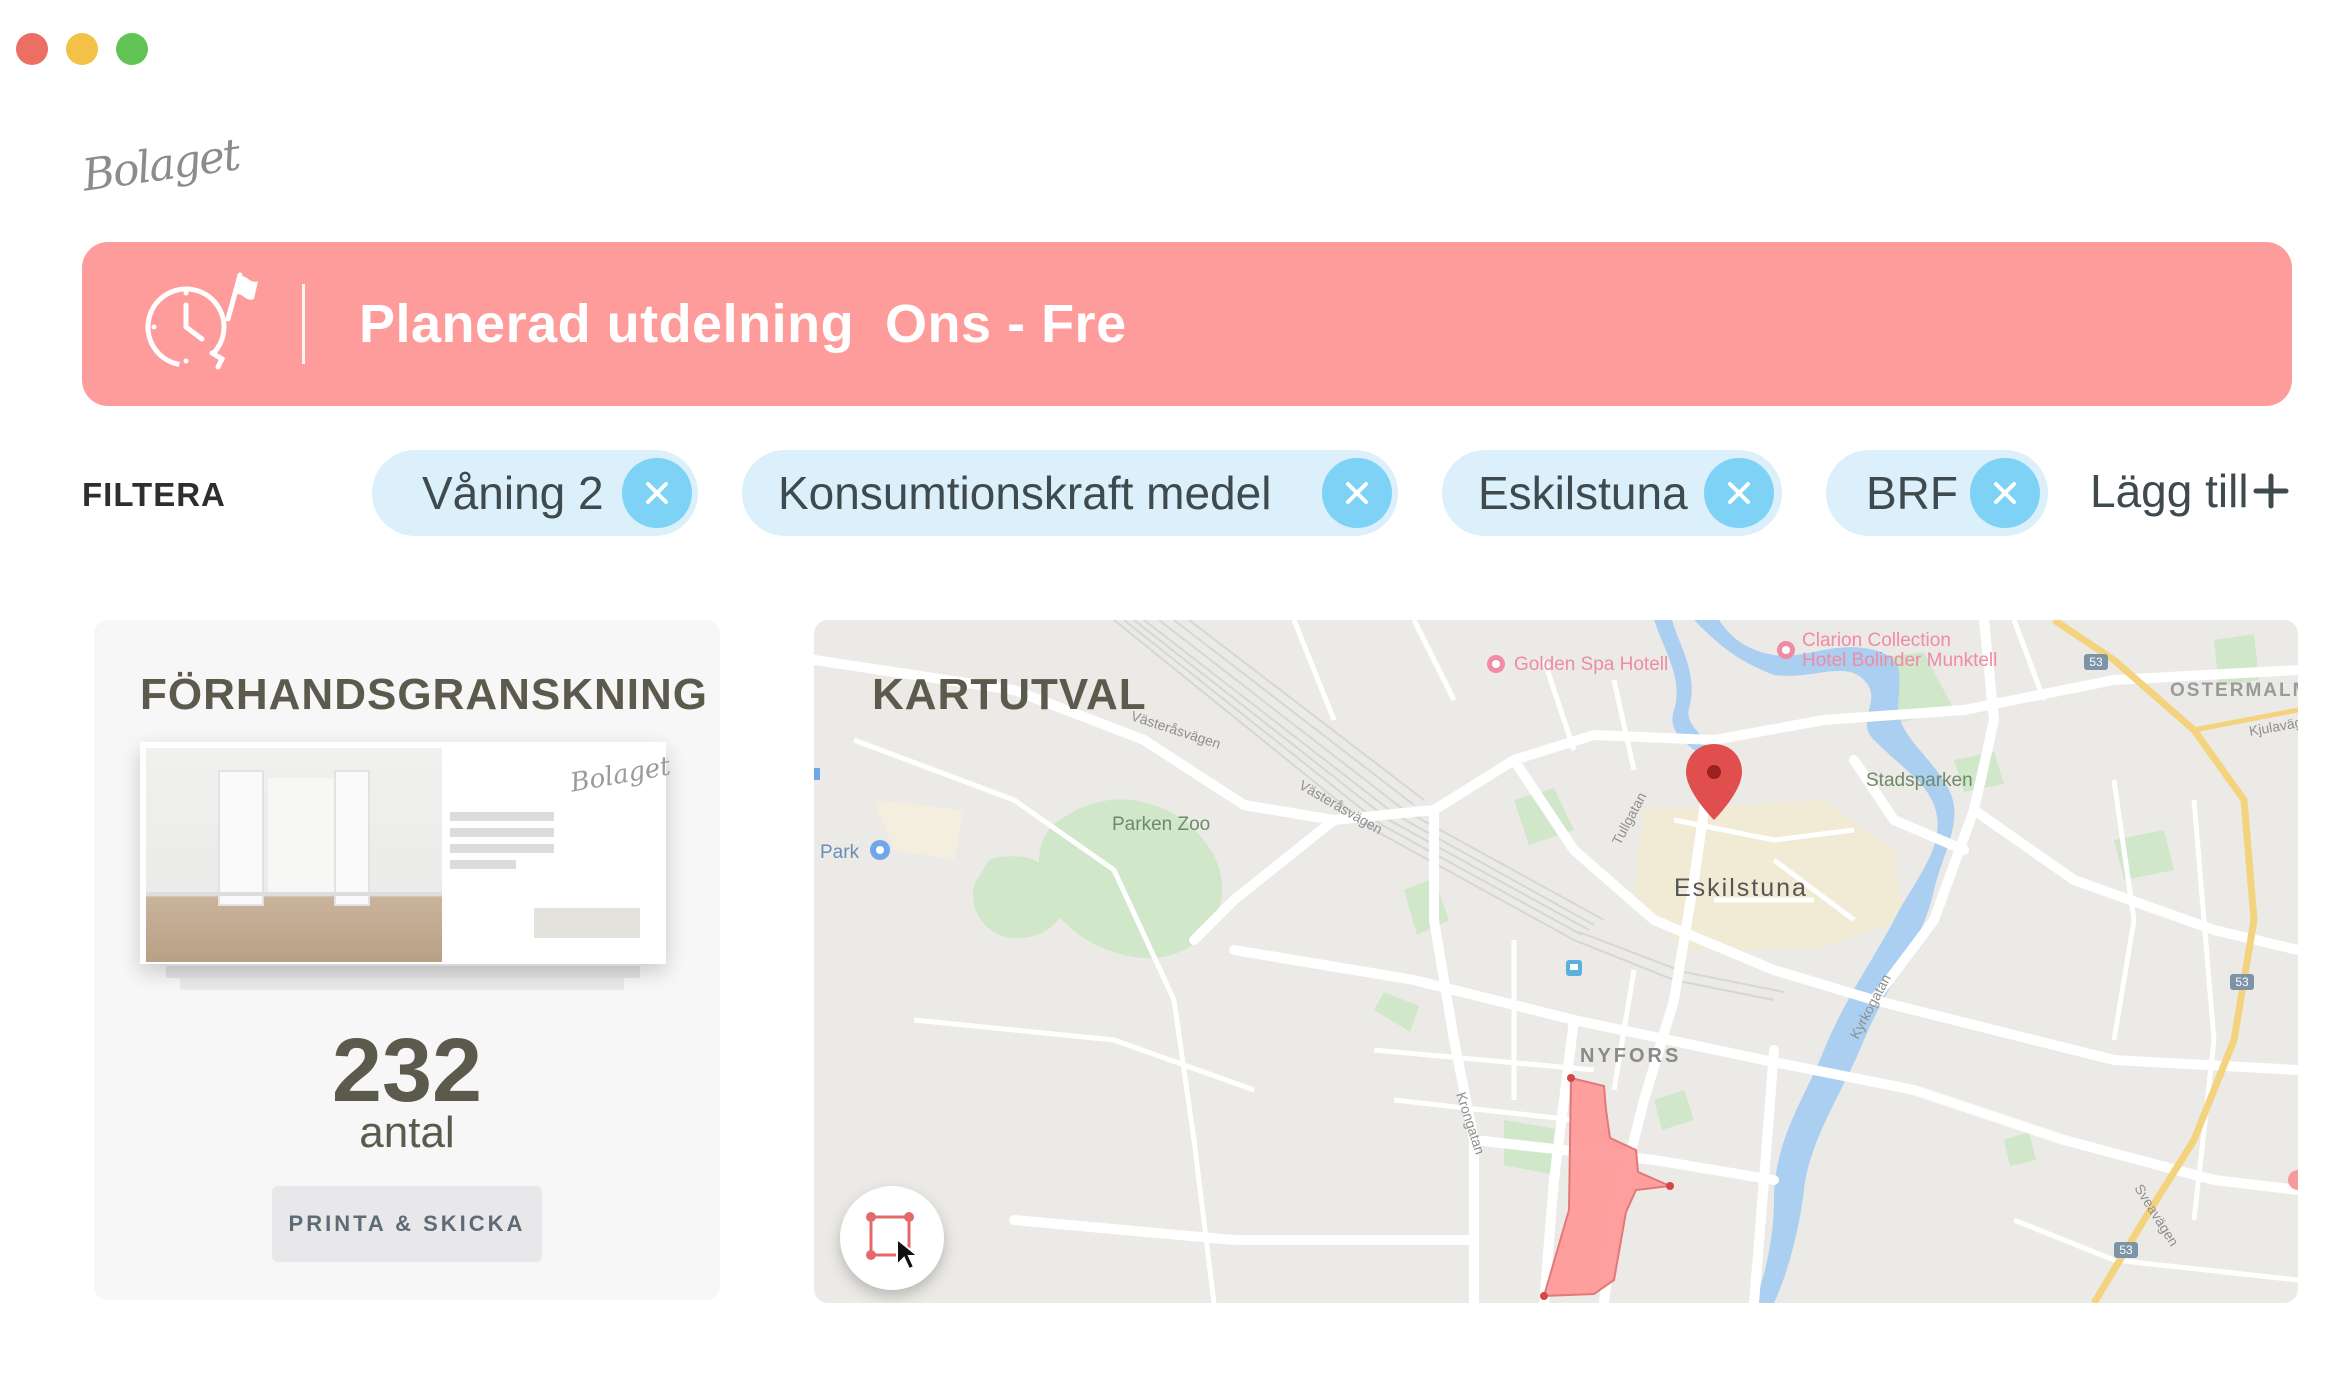  Describe the element at coordinates (32, 49) in the screenshot. I see `close-window-button` at that location.